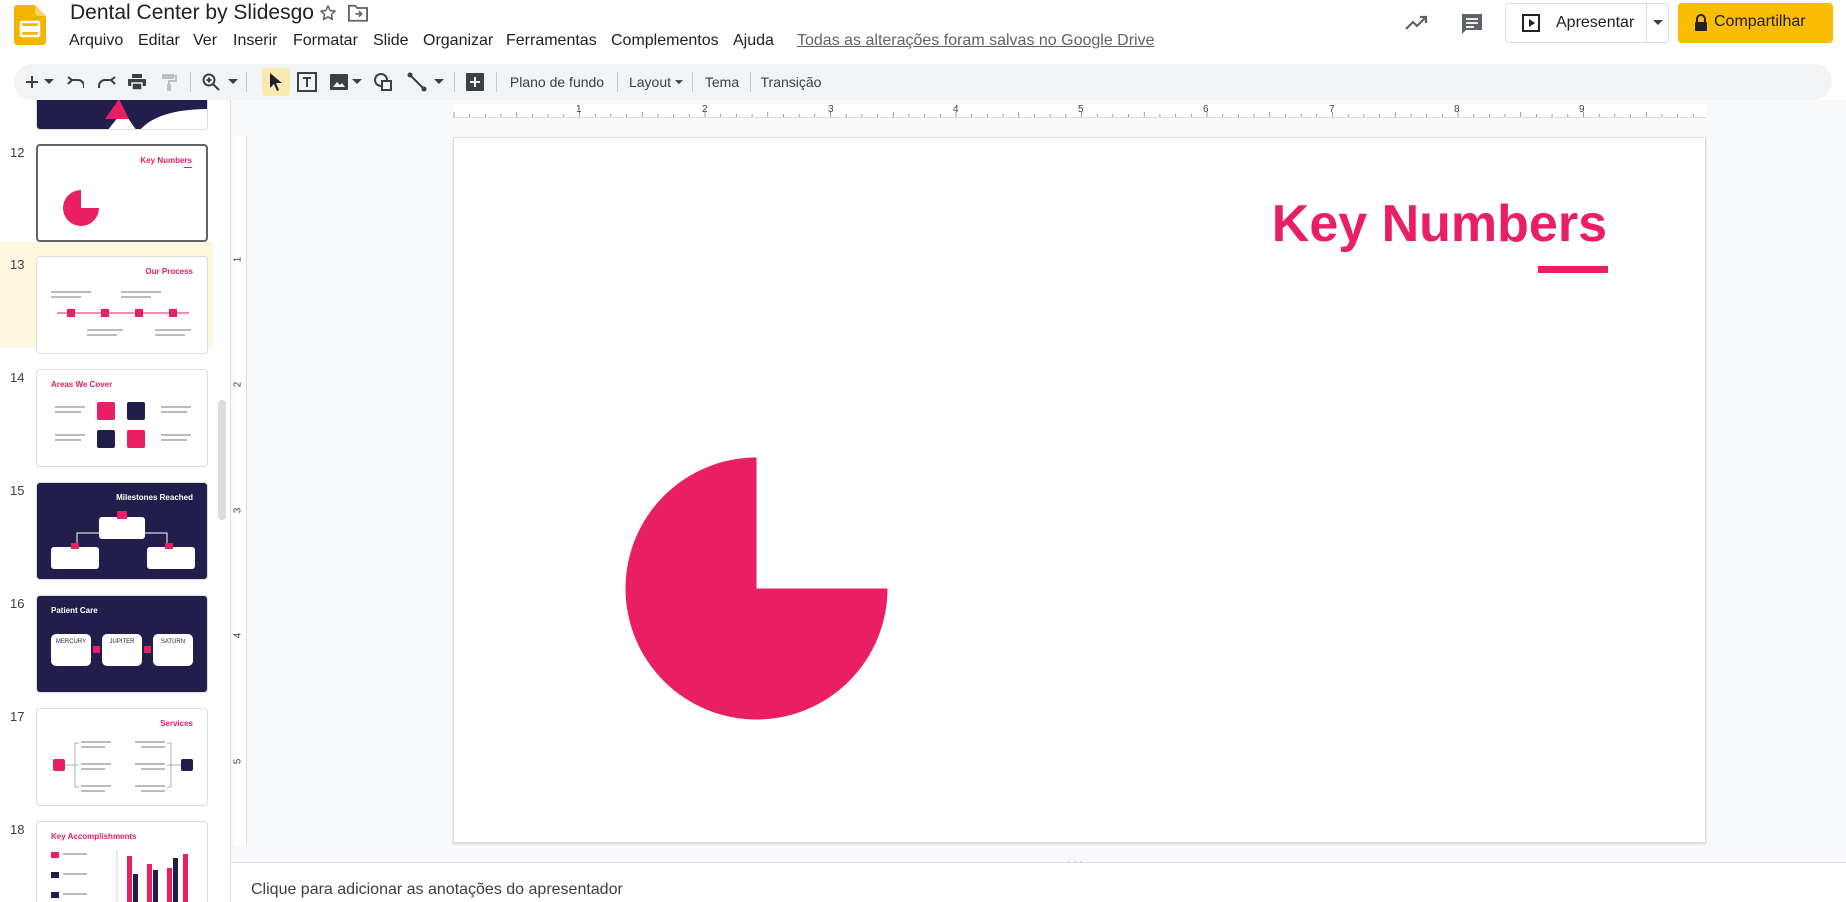 The image size is (1846, 902). Describe the element at coordinates (358, 13) in the screenshot. I see `move-to-folder-icon` at that location.